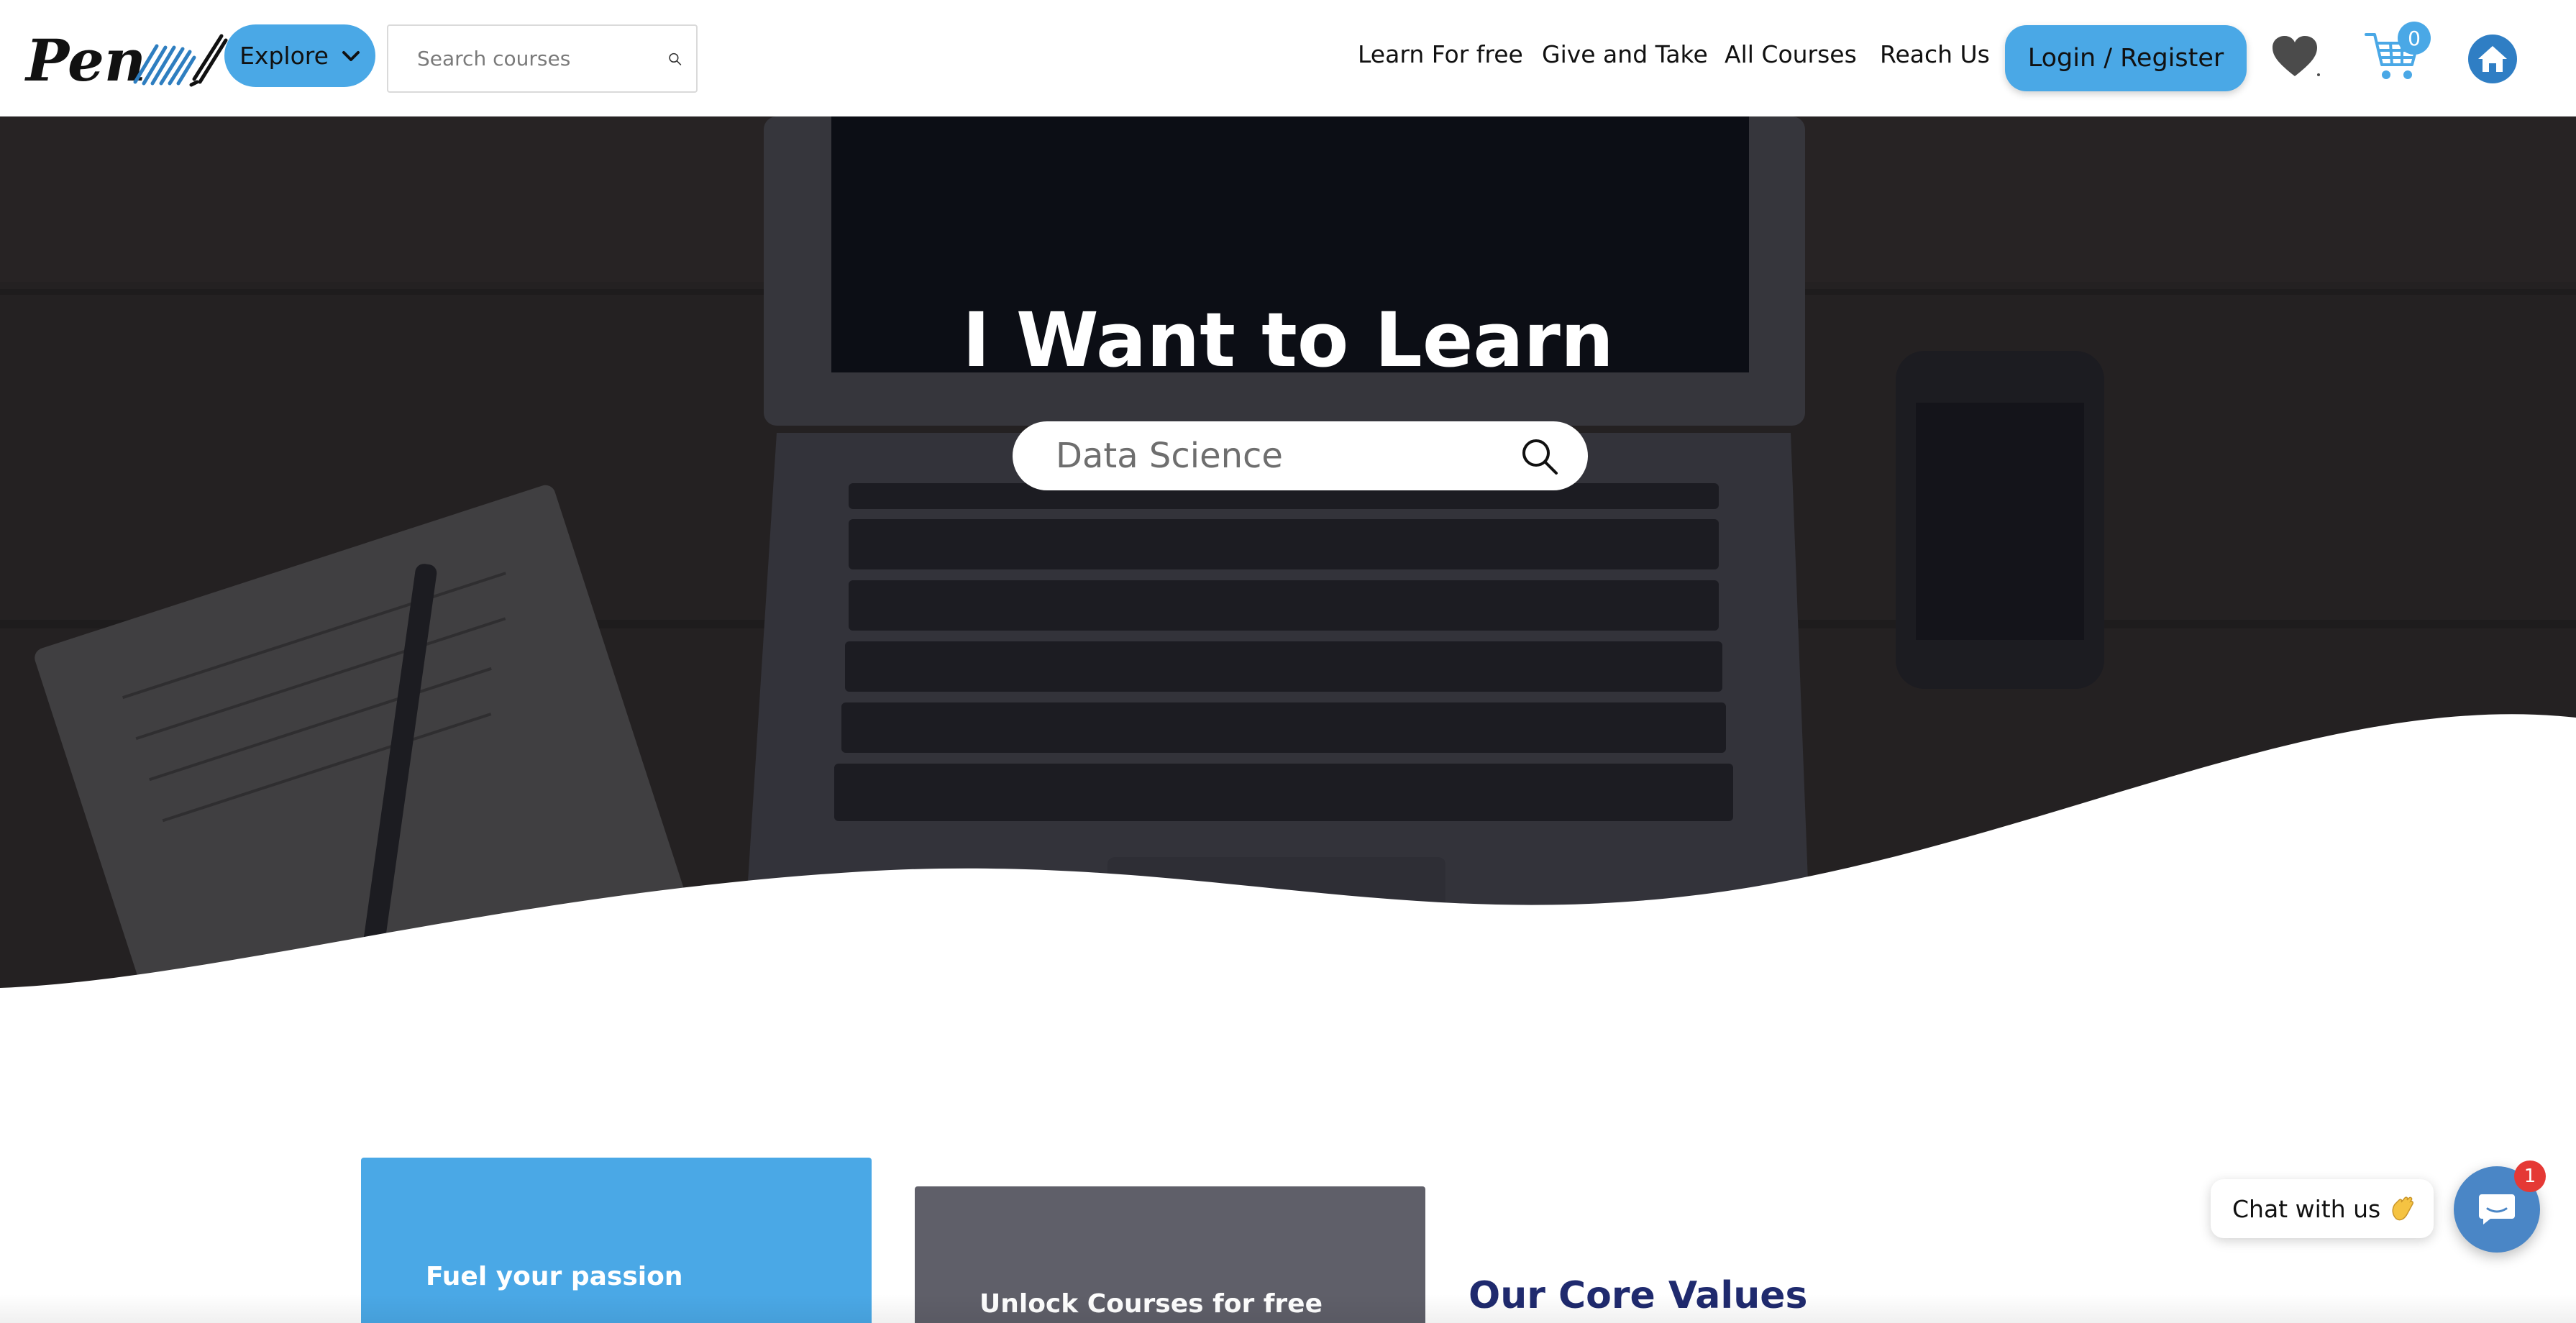 This screenshot has height=1323, width=2576. I want to click on wave-hand-icon, so click(2403, 1208).